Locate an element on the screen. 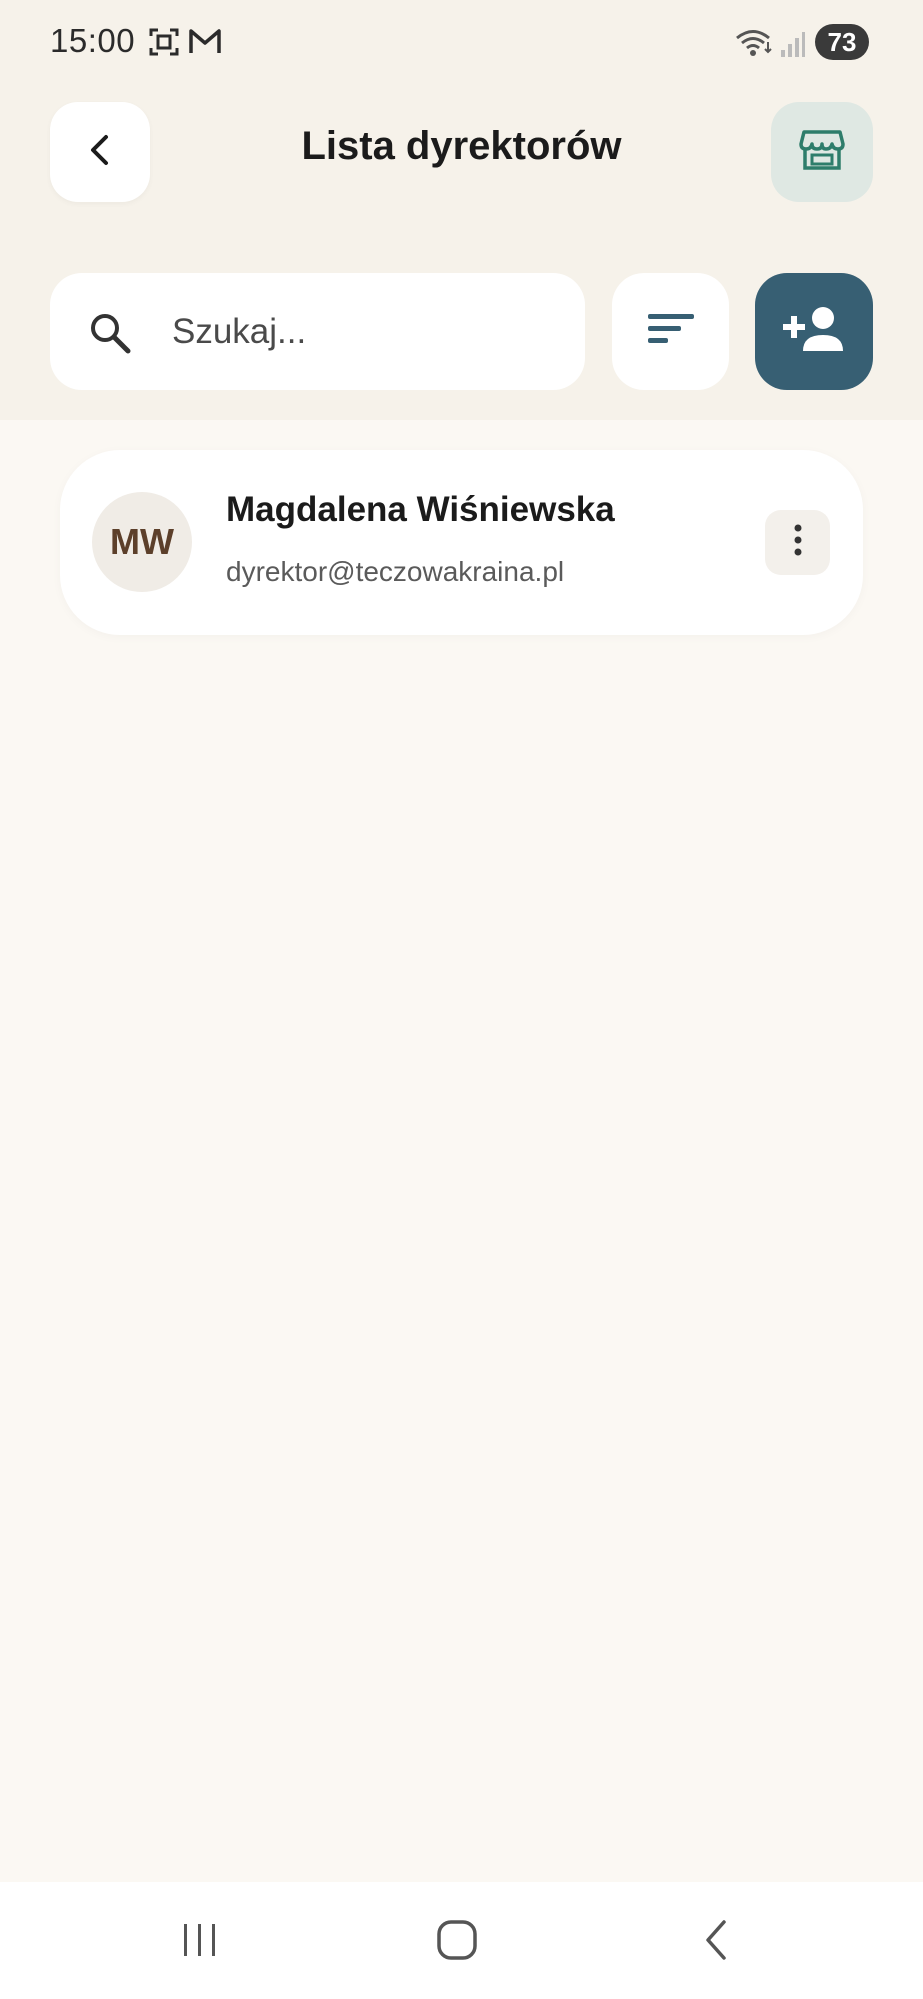 The width and height of the screenshot is (923, 1999). sort-icon is located at coordinates (670, 331).